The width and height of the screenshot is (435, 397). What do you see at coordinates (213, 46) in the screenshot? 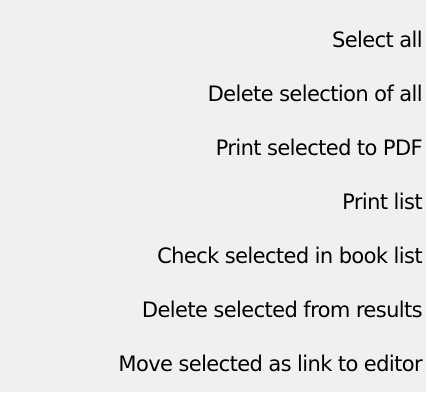
I see `menu-item-select-all: Select all` at bounding box center [213, 46].